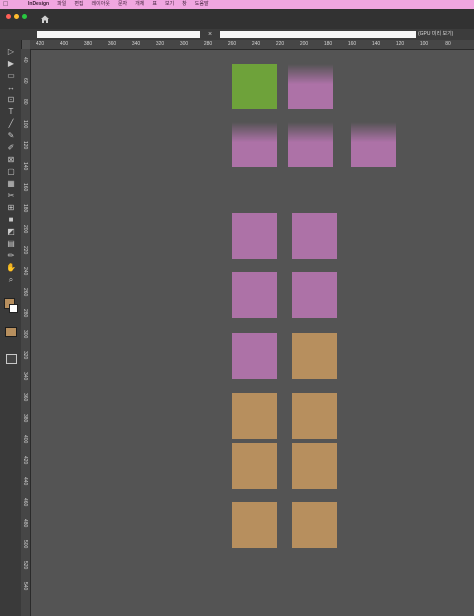 The height and width of the screenshot is (616, 474). Describe the element at coordinates (208, 44) in the screenshot. I see `h-ruler-label: 280` at that location.